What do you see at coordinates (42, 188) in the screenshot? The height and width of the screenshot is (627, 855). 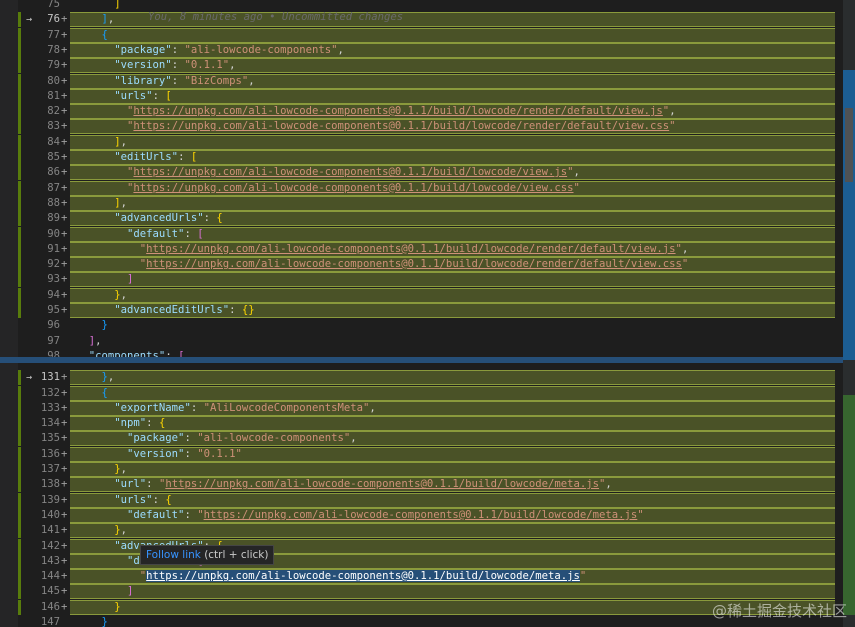 I see `line-number: 87` at bounding box center [42, 188].